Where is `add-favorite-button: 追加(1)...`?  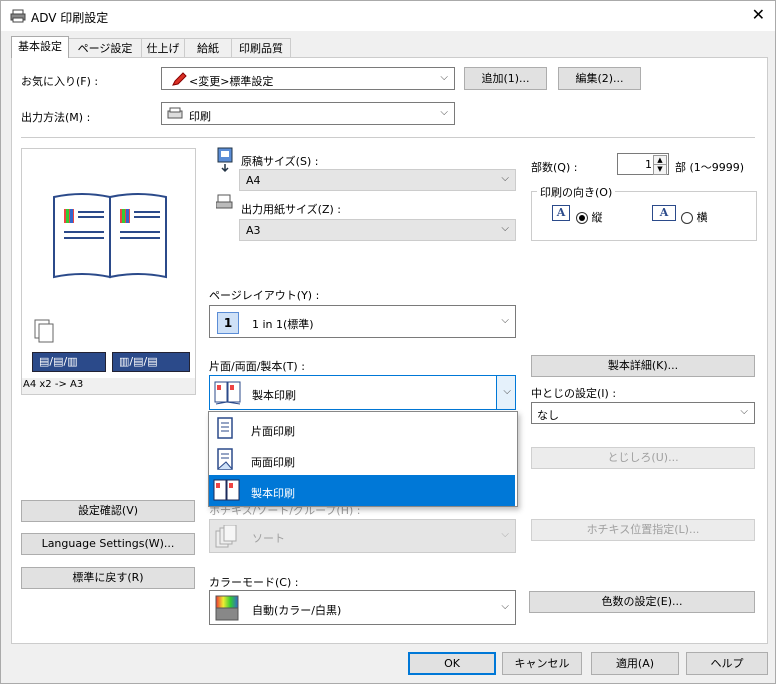
add-favorite-button: 追加(1)... is located at coordinates (505, 78).